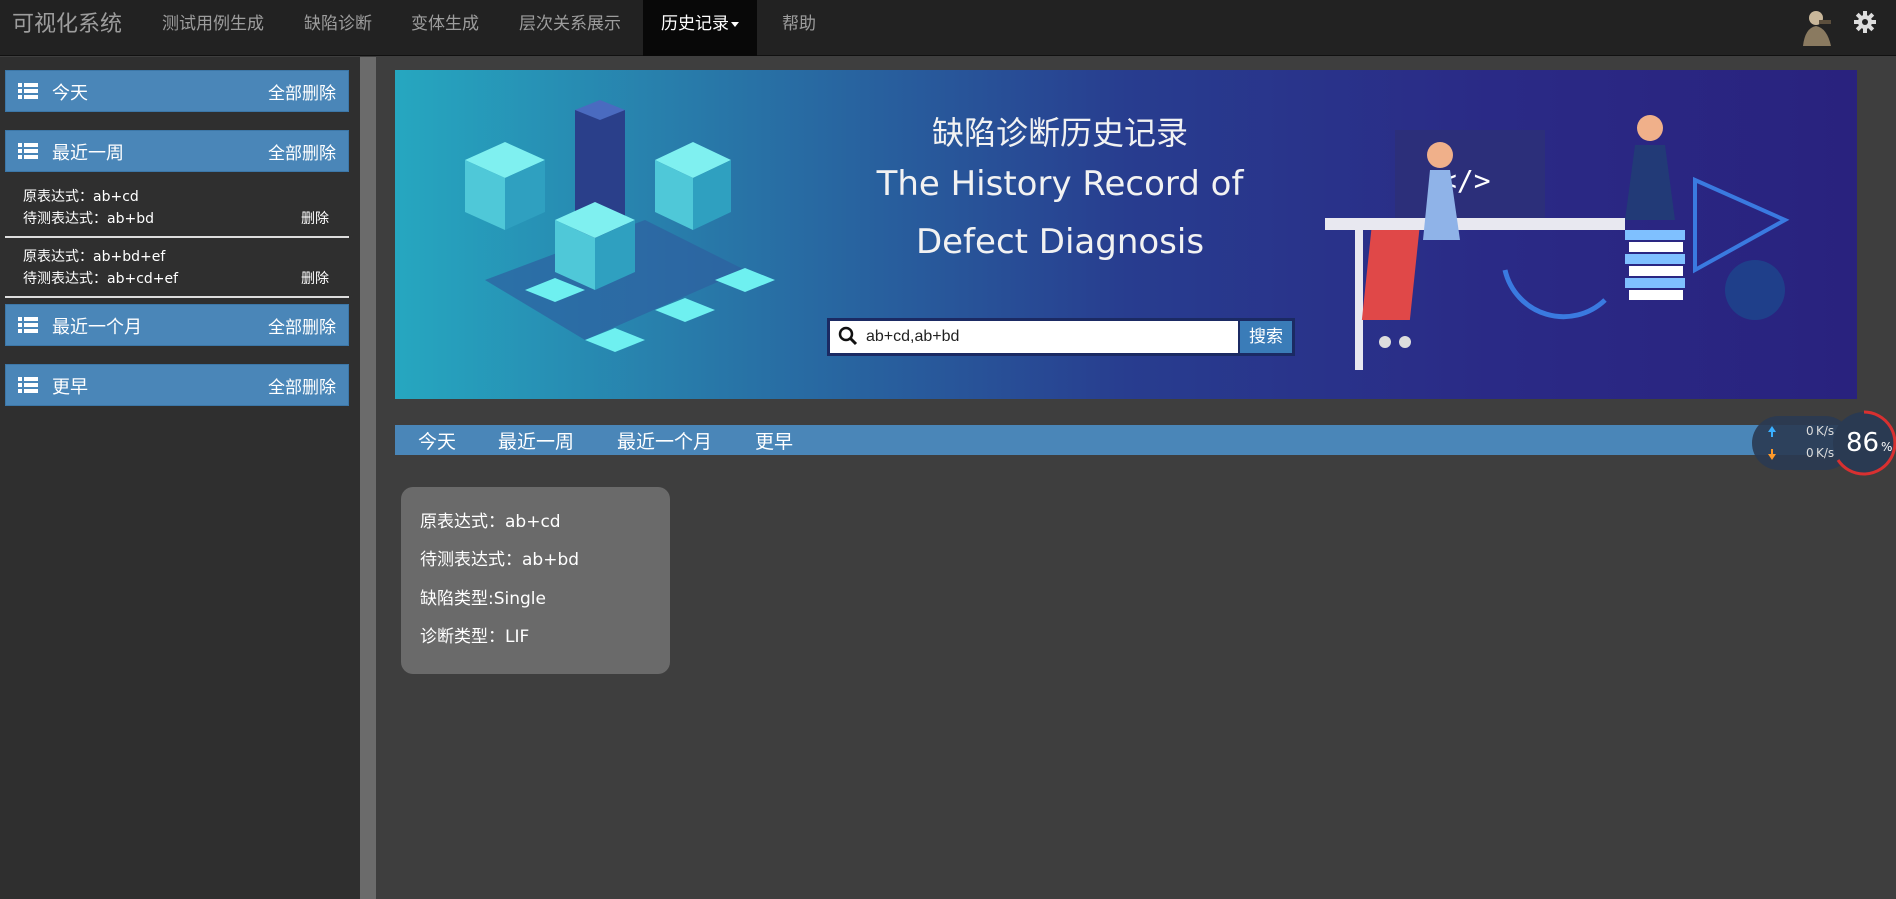 The height and width of the screenshot is (899, 1896). What do you see at coordinates (1810, 431) in the screenshot?
I see `upload-speed: 0` at bounding box center [1810, 431].